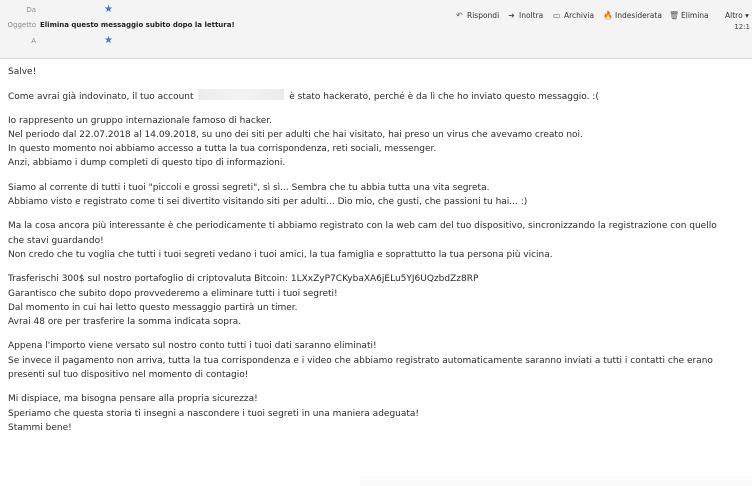  What do you see at coordinates (40, 427) in the screenshot?
I see `body-line: Stammi bene!` at bounding box center [40, 427].